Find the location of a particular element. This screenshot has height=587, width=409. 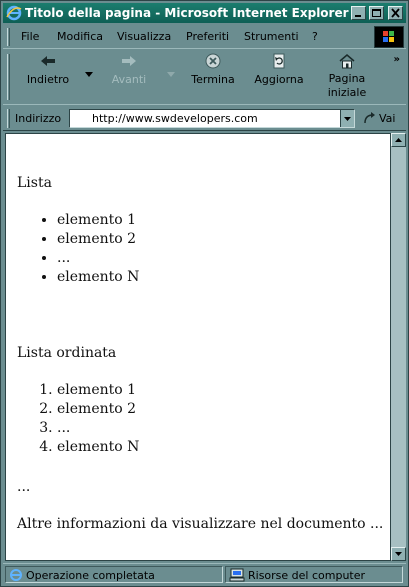

menu-help: ? is located at coordinates (315, 36).